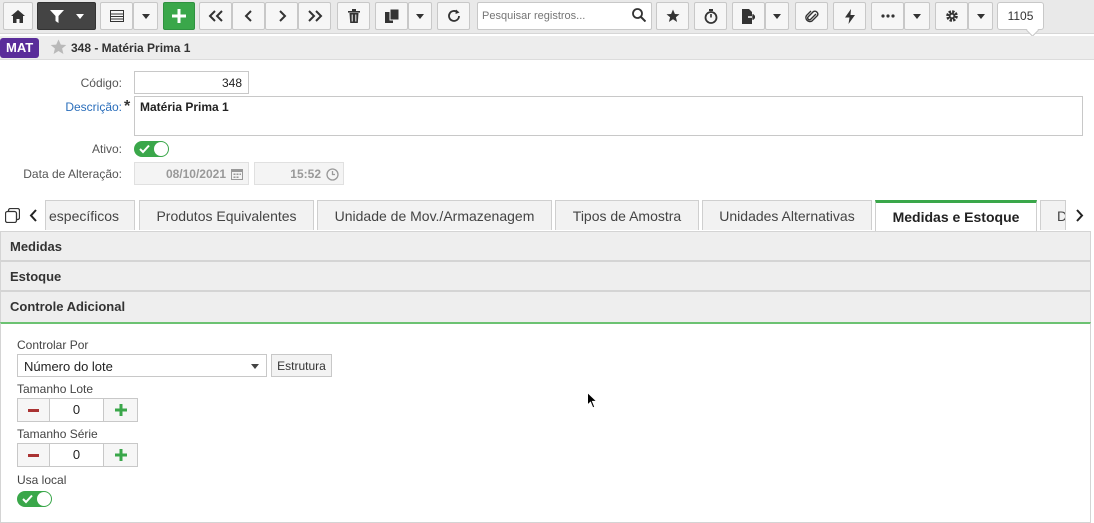 The image size is (1094, 523). Describe the element at coordinates (12, 215) in the screenshot. I see `collapse-tabs-icon` at that location.